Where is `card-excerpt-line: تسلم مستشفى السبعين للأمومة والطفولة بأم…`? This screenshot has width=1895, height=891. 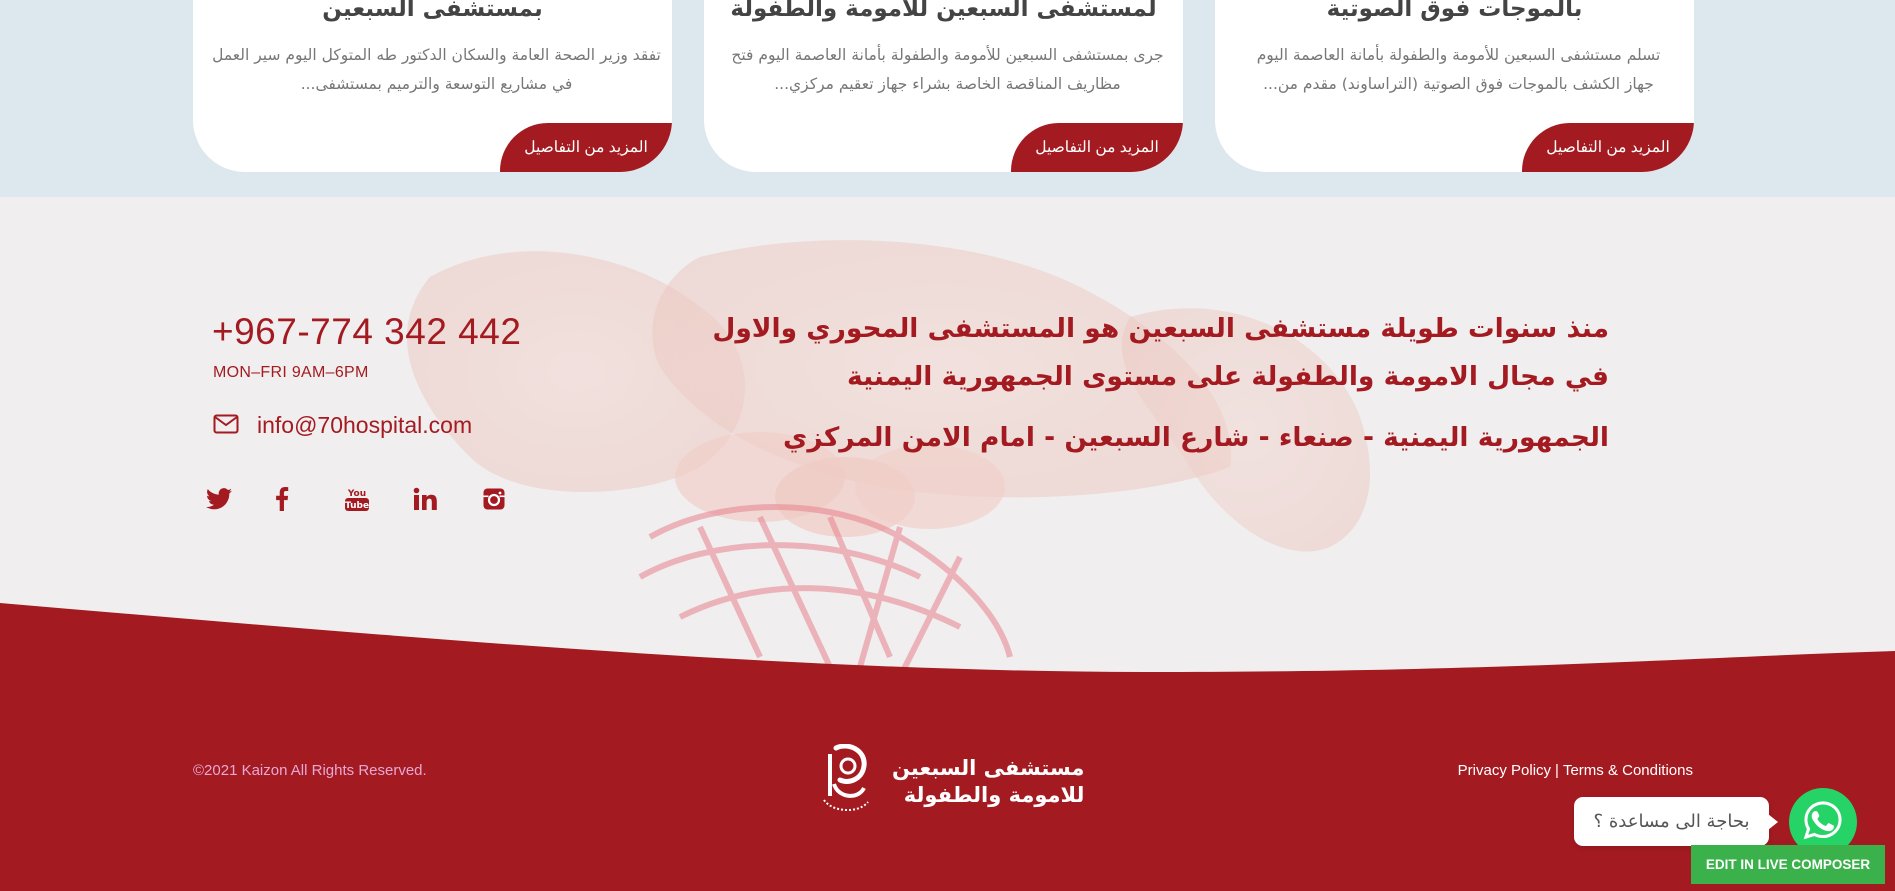 card-excerpt-line: تسلم مستشفى السبعين للأمومة والطفولة بأم… is located at coordinates (1458, 55).